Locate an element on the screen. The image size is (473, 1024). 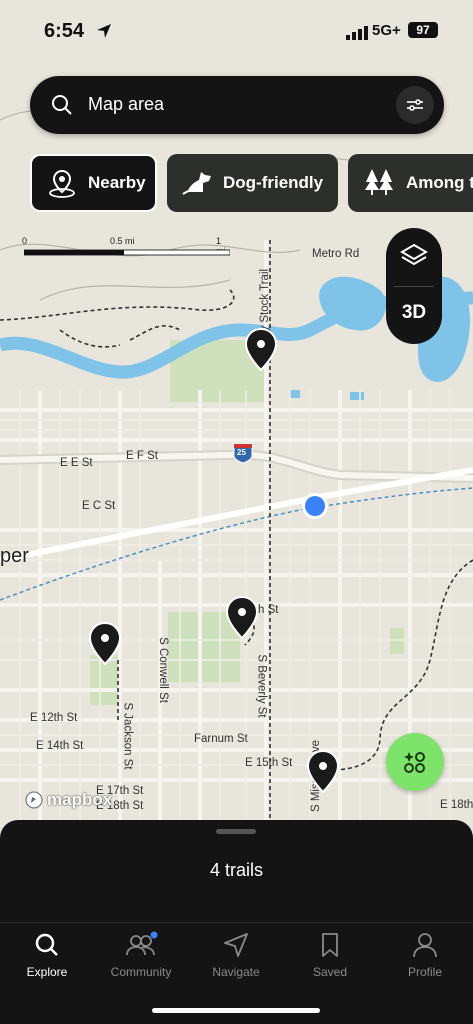
tab-community: Community is located at coordinates (141, 955).